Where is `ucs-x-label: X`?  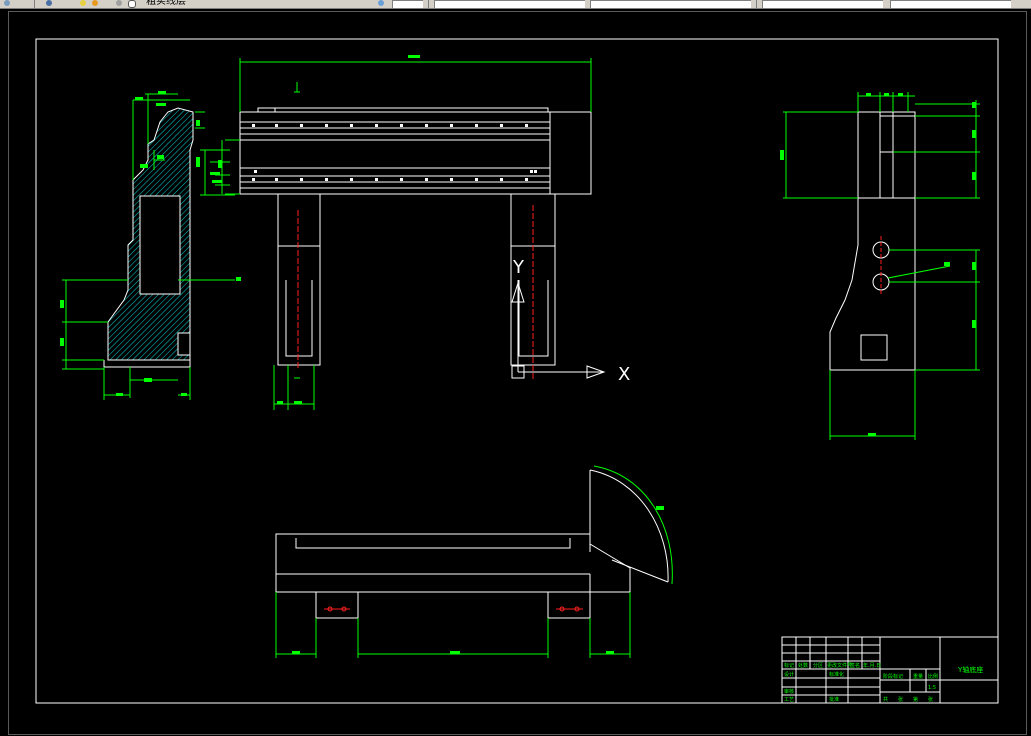
ucs-x-label: X is located at coordinates (624, 374).